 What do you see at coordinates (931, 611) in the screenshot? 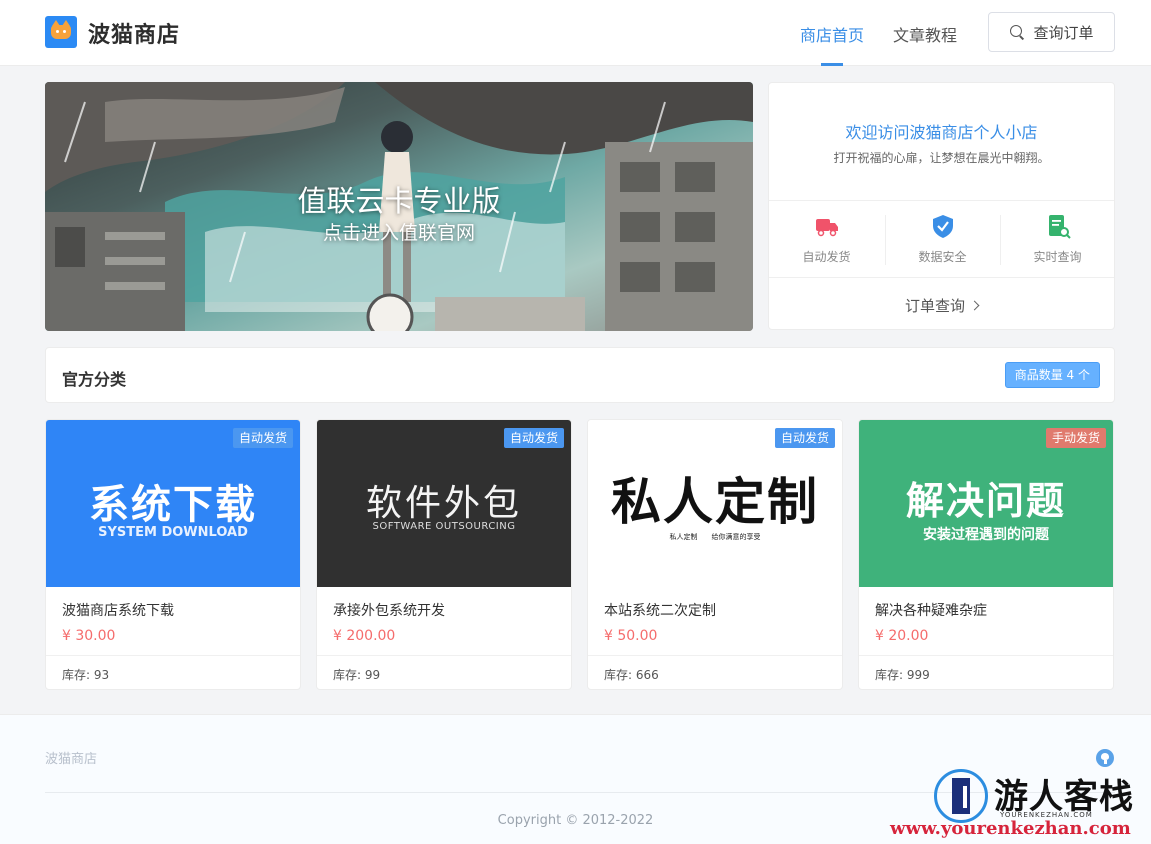
I see `product-name: 解决各种疑难杂症` at bounding box center [931, 611].